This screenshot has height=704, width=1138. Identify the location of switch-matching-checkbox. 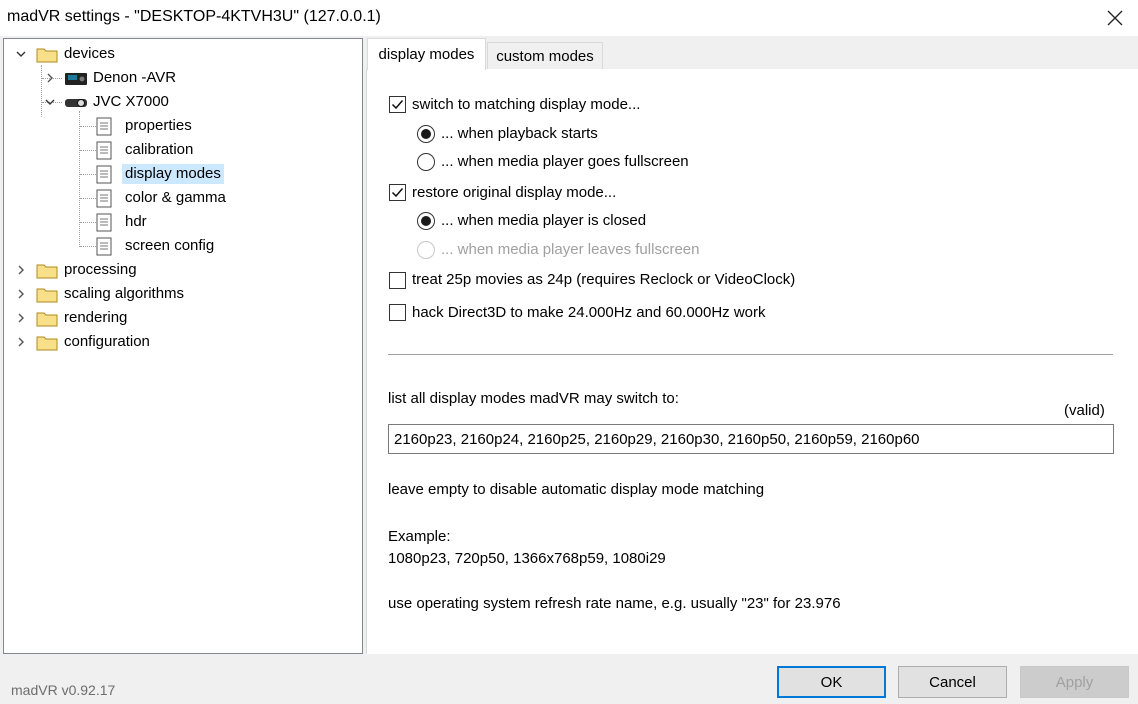
(397, 104).